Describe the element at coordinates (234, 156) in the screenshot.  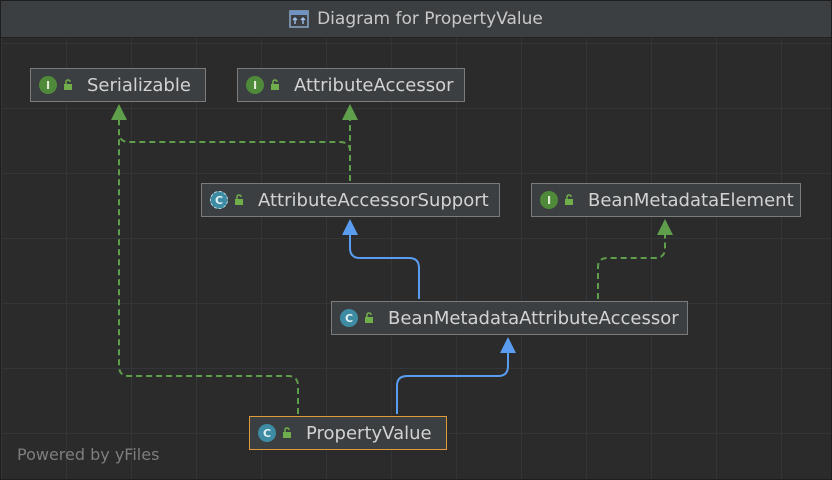
I see `edge-aas-implements-serializable` at that location.